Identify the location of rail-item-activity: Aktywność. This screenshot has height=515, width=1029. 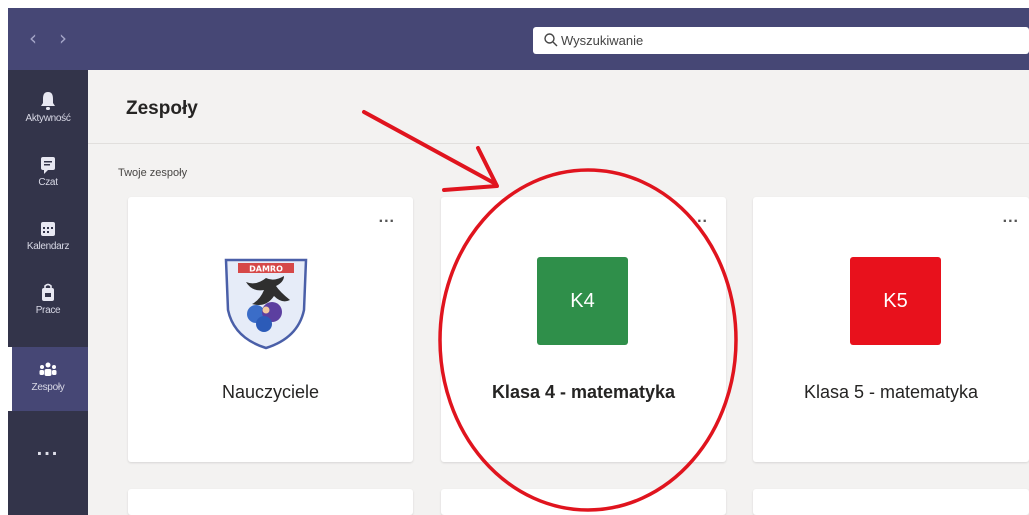
(48, 110).